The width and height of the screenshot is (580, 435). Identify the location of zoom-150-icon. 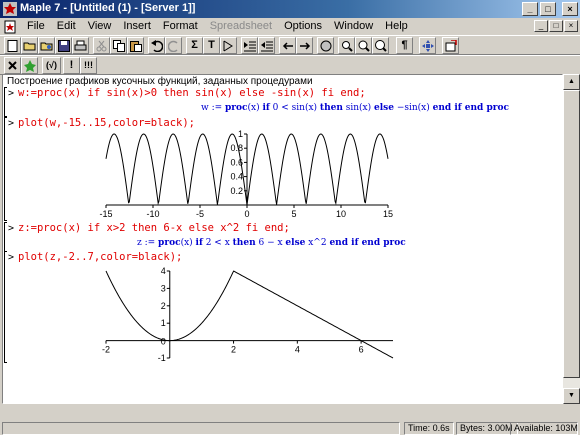
(363, 45).